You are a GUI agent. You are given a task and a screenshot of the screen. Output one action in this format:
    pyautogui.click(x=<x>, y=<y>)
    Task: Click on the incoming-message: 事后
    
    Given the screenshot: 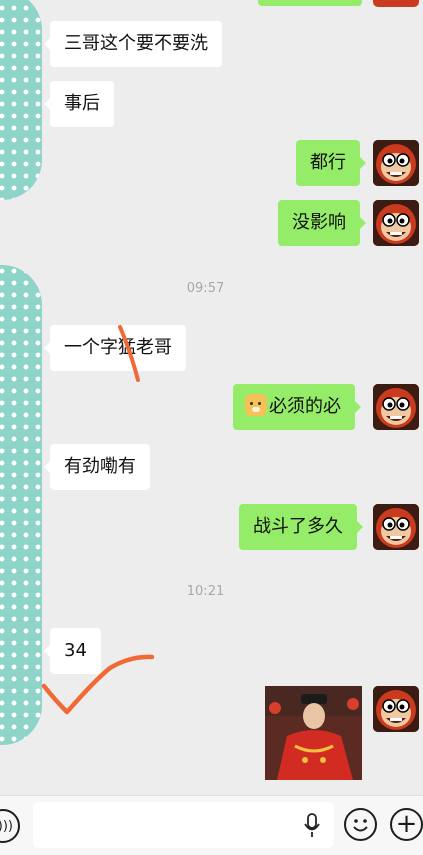 What is the action you would take?
    pyautogui.click(x=79, y=104)
    